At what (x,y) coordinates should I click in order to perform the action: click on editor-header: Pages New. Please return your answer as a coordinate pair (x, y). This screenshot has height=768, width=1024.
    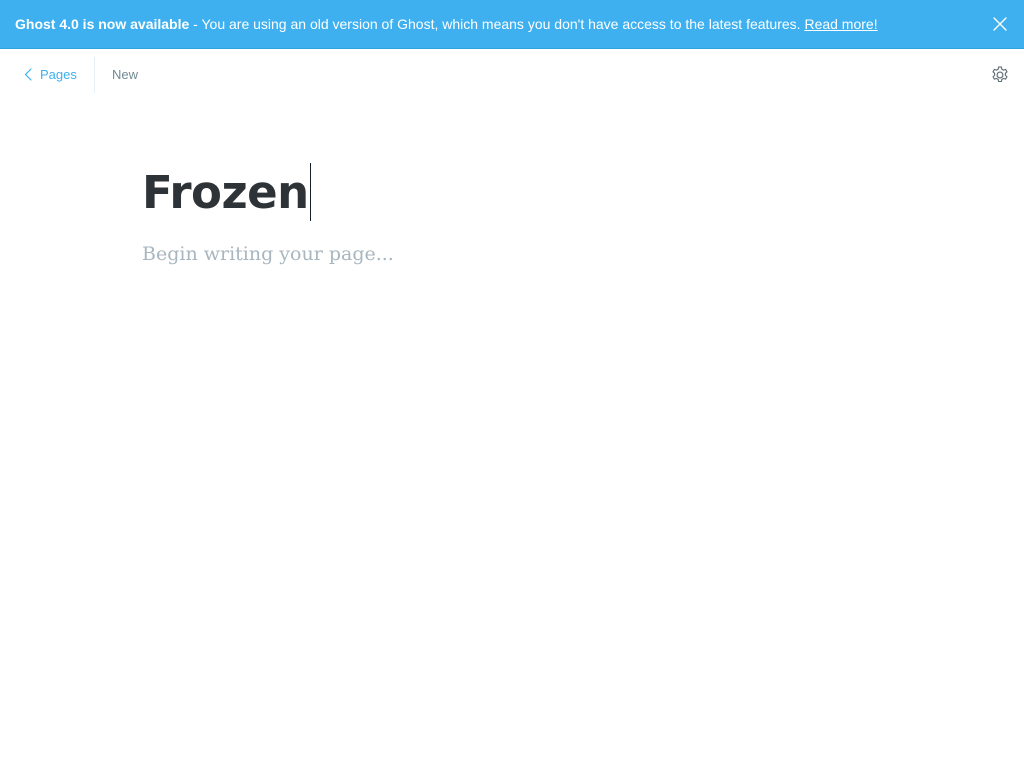
    Looking at the image, I should click on (512, 75).